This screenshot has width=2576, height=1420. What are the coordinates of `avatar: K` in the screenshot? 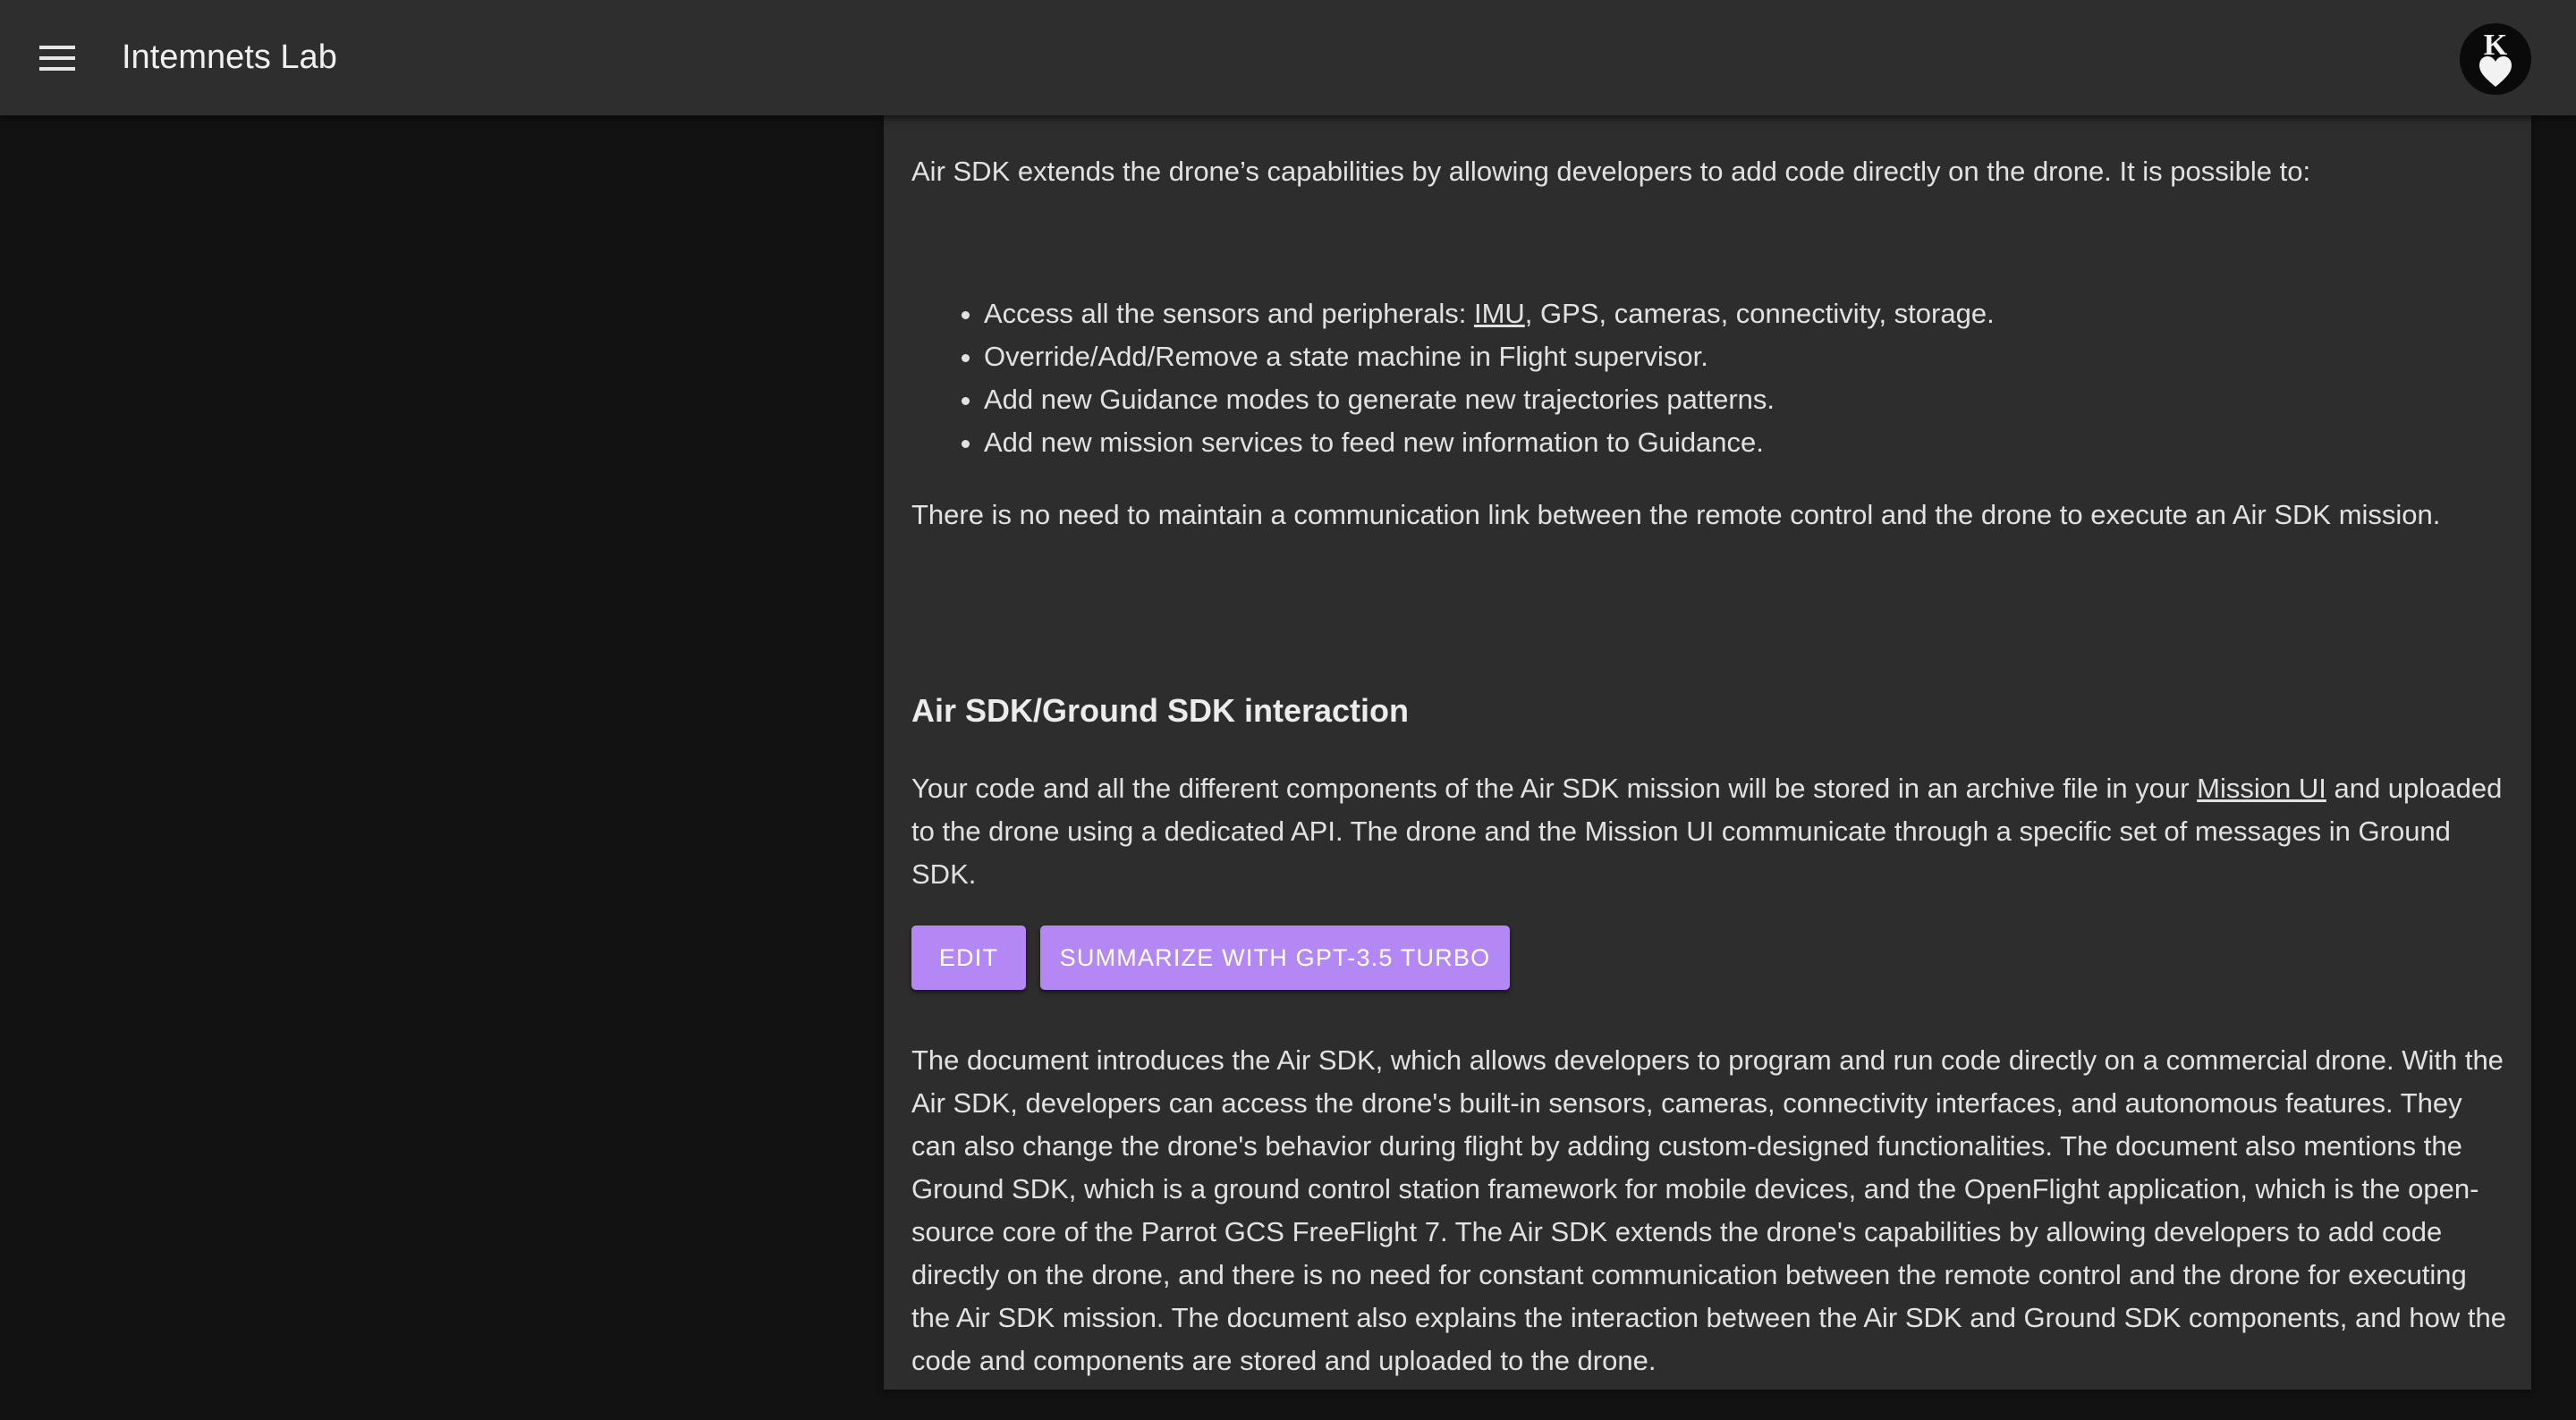 It's located at (2495, 59).